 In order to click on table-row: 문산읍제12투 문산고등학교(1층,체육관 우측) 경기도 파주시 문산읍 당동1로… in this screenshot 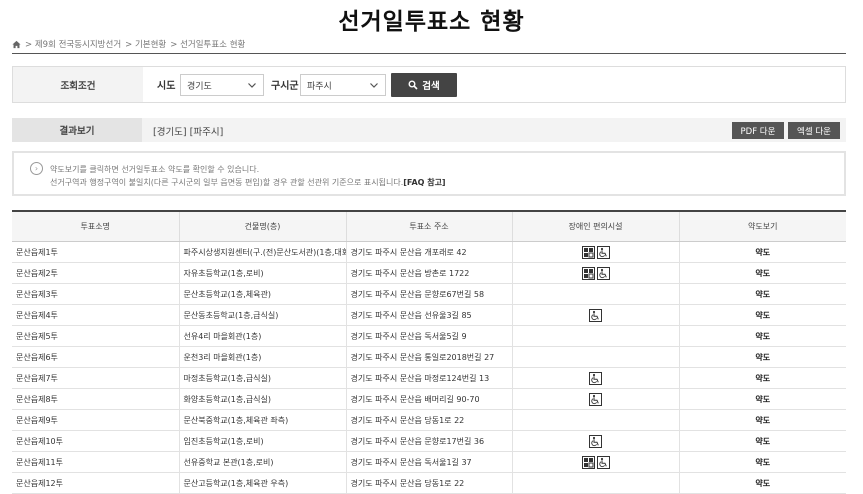, I will do `click(429, 483)`.